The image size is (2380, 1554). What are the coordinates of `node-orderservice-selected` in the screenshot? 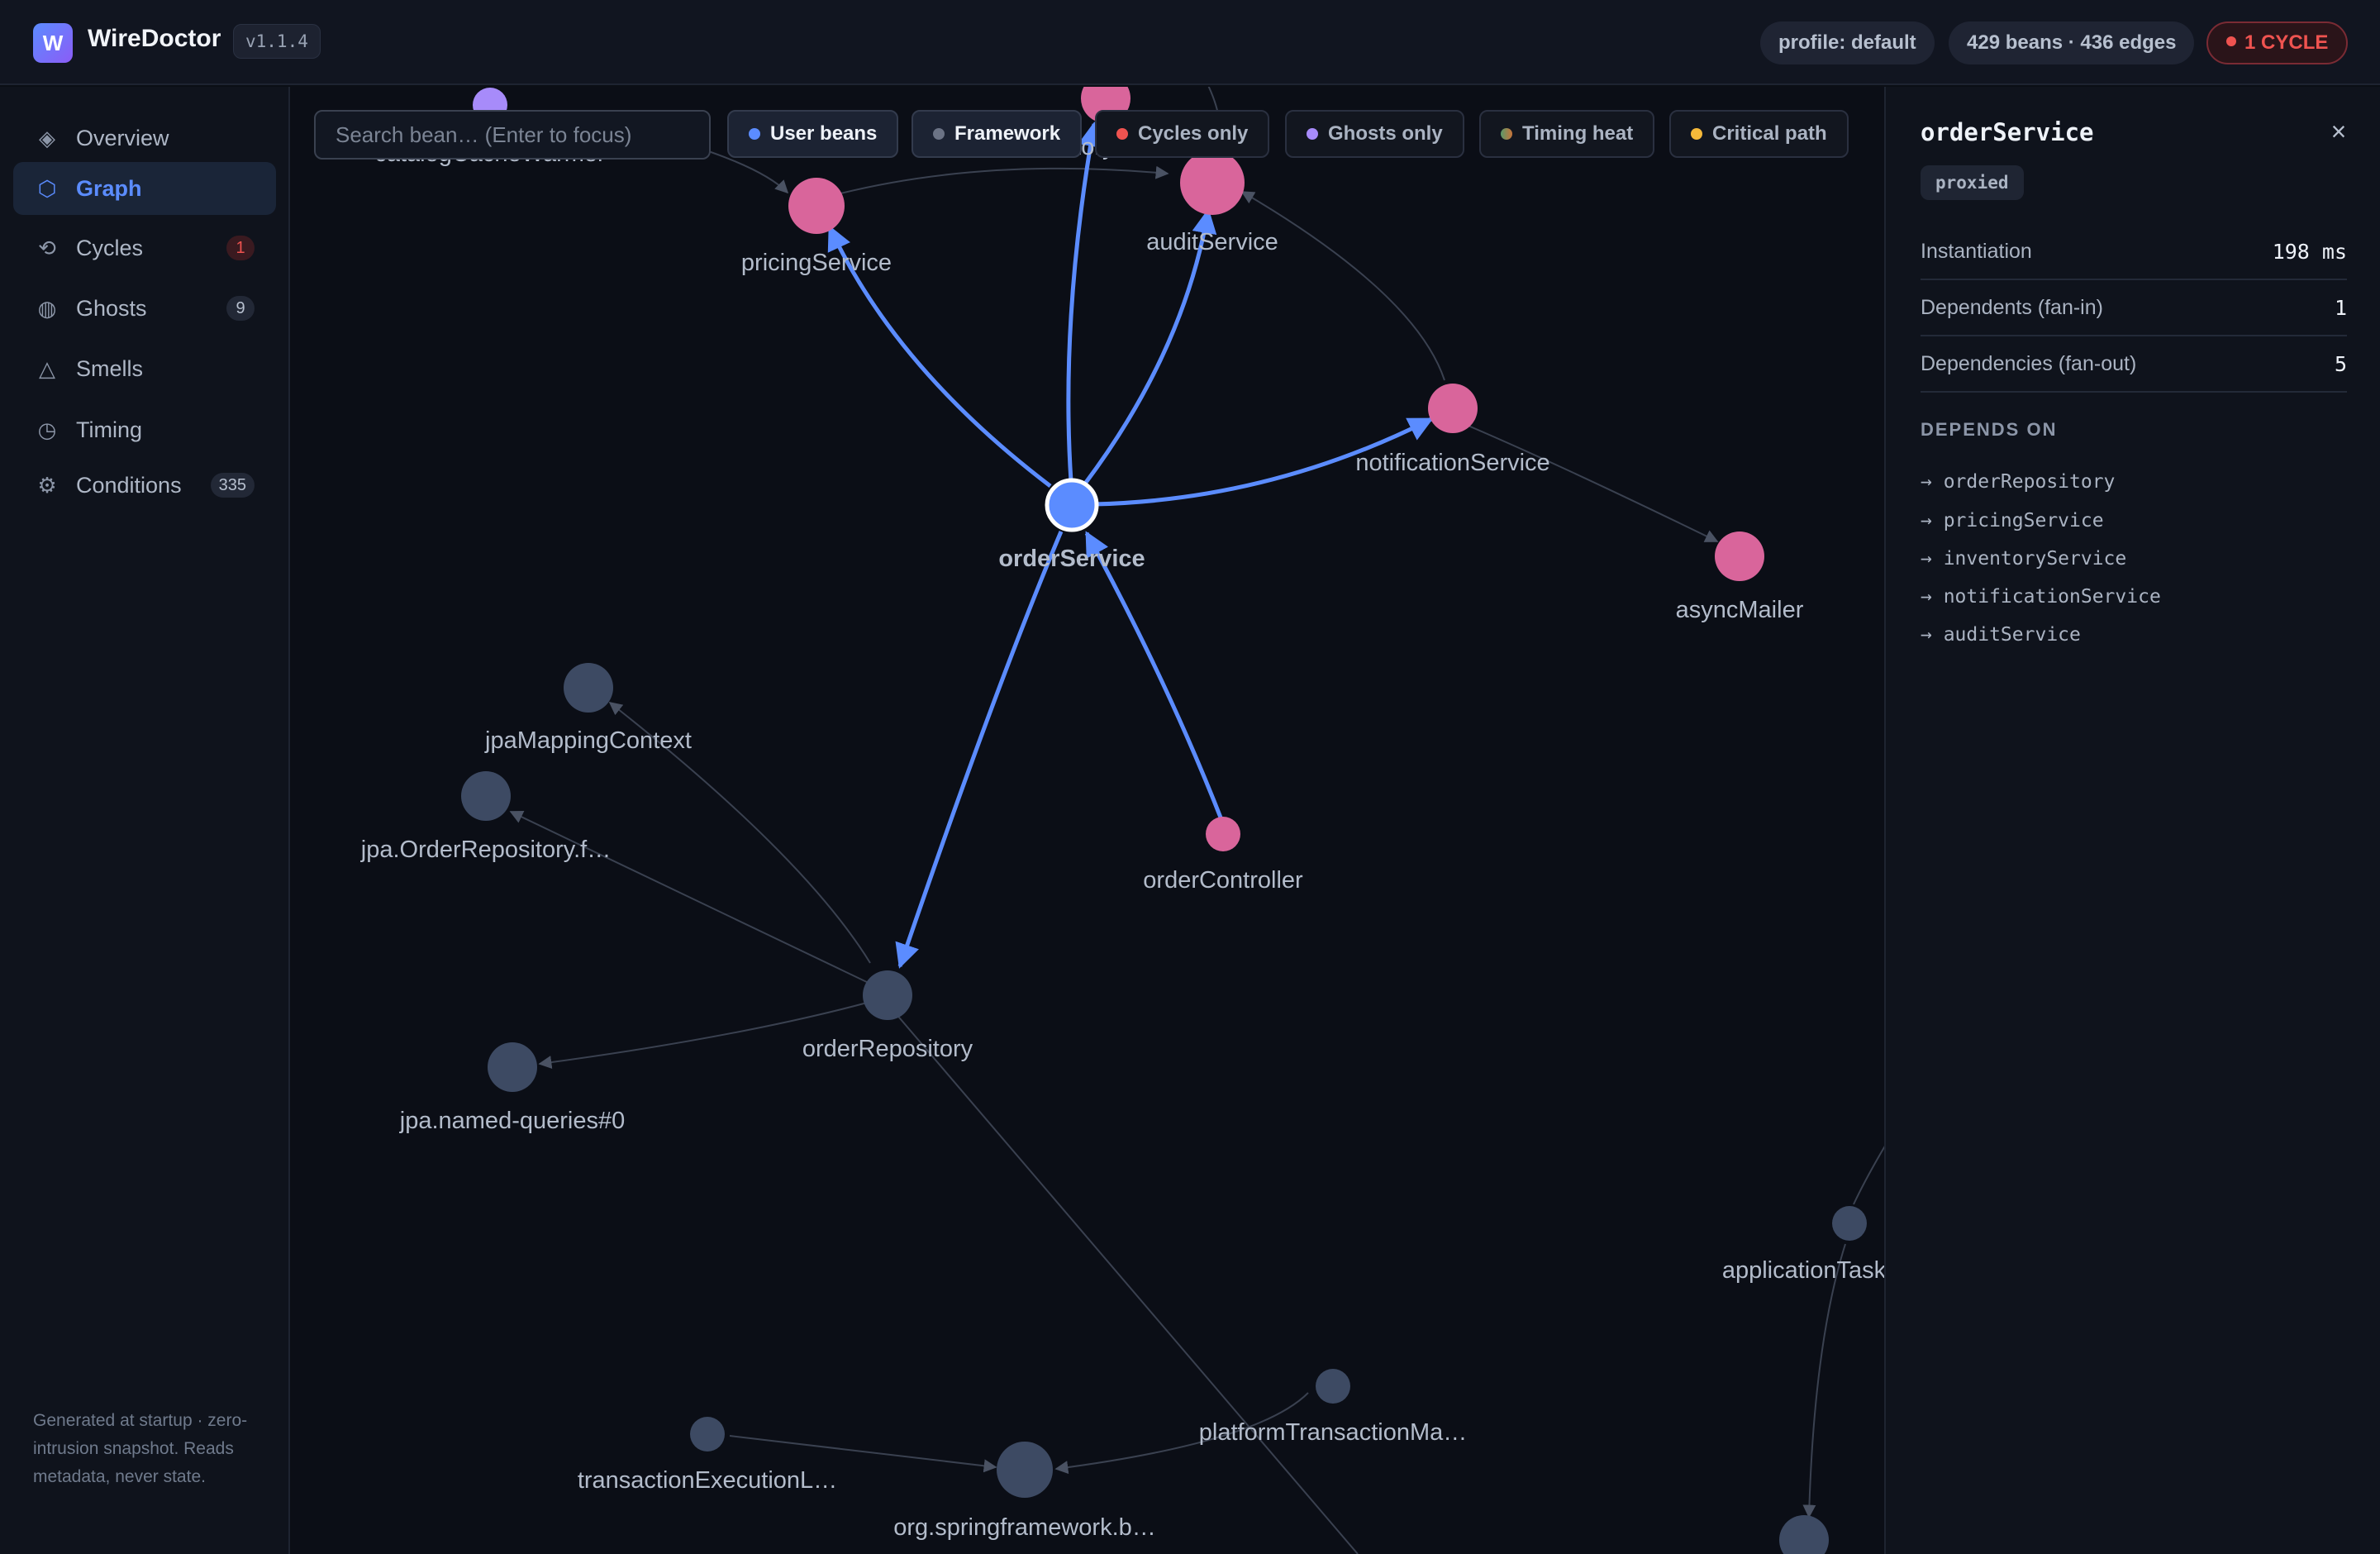 It's located at (1072, 505).